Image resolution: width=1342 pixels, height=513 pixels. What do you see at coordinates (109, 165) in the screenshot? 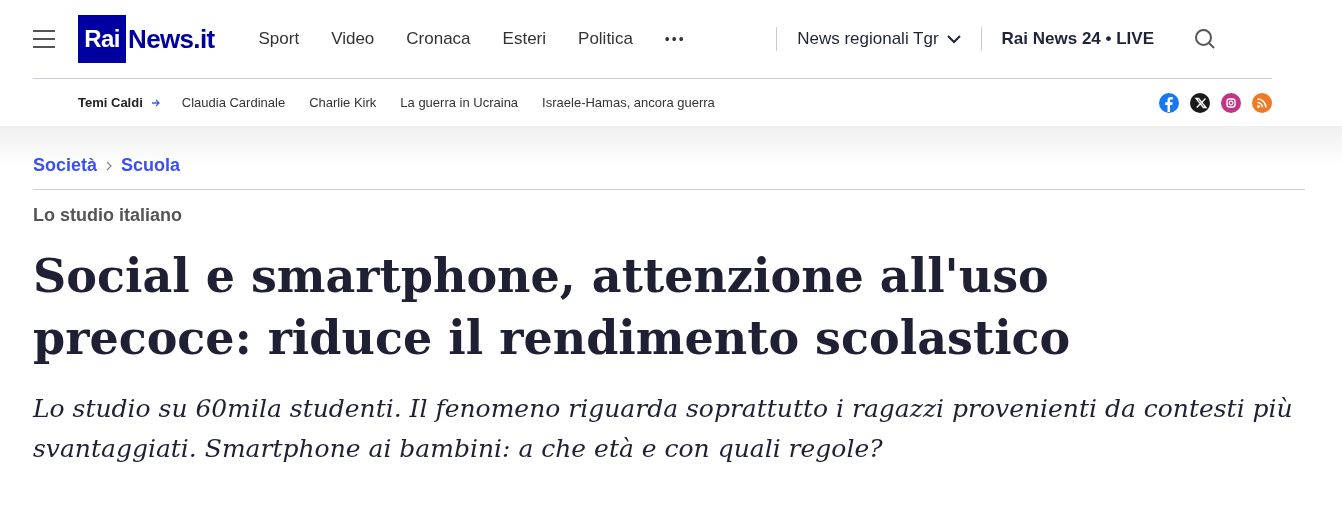
I see `chevron-right-icon` at bounding box center [109, 165].